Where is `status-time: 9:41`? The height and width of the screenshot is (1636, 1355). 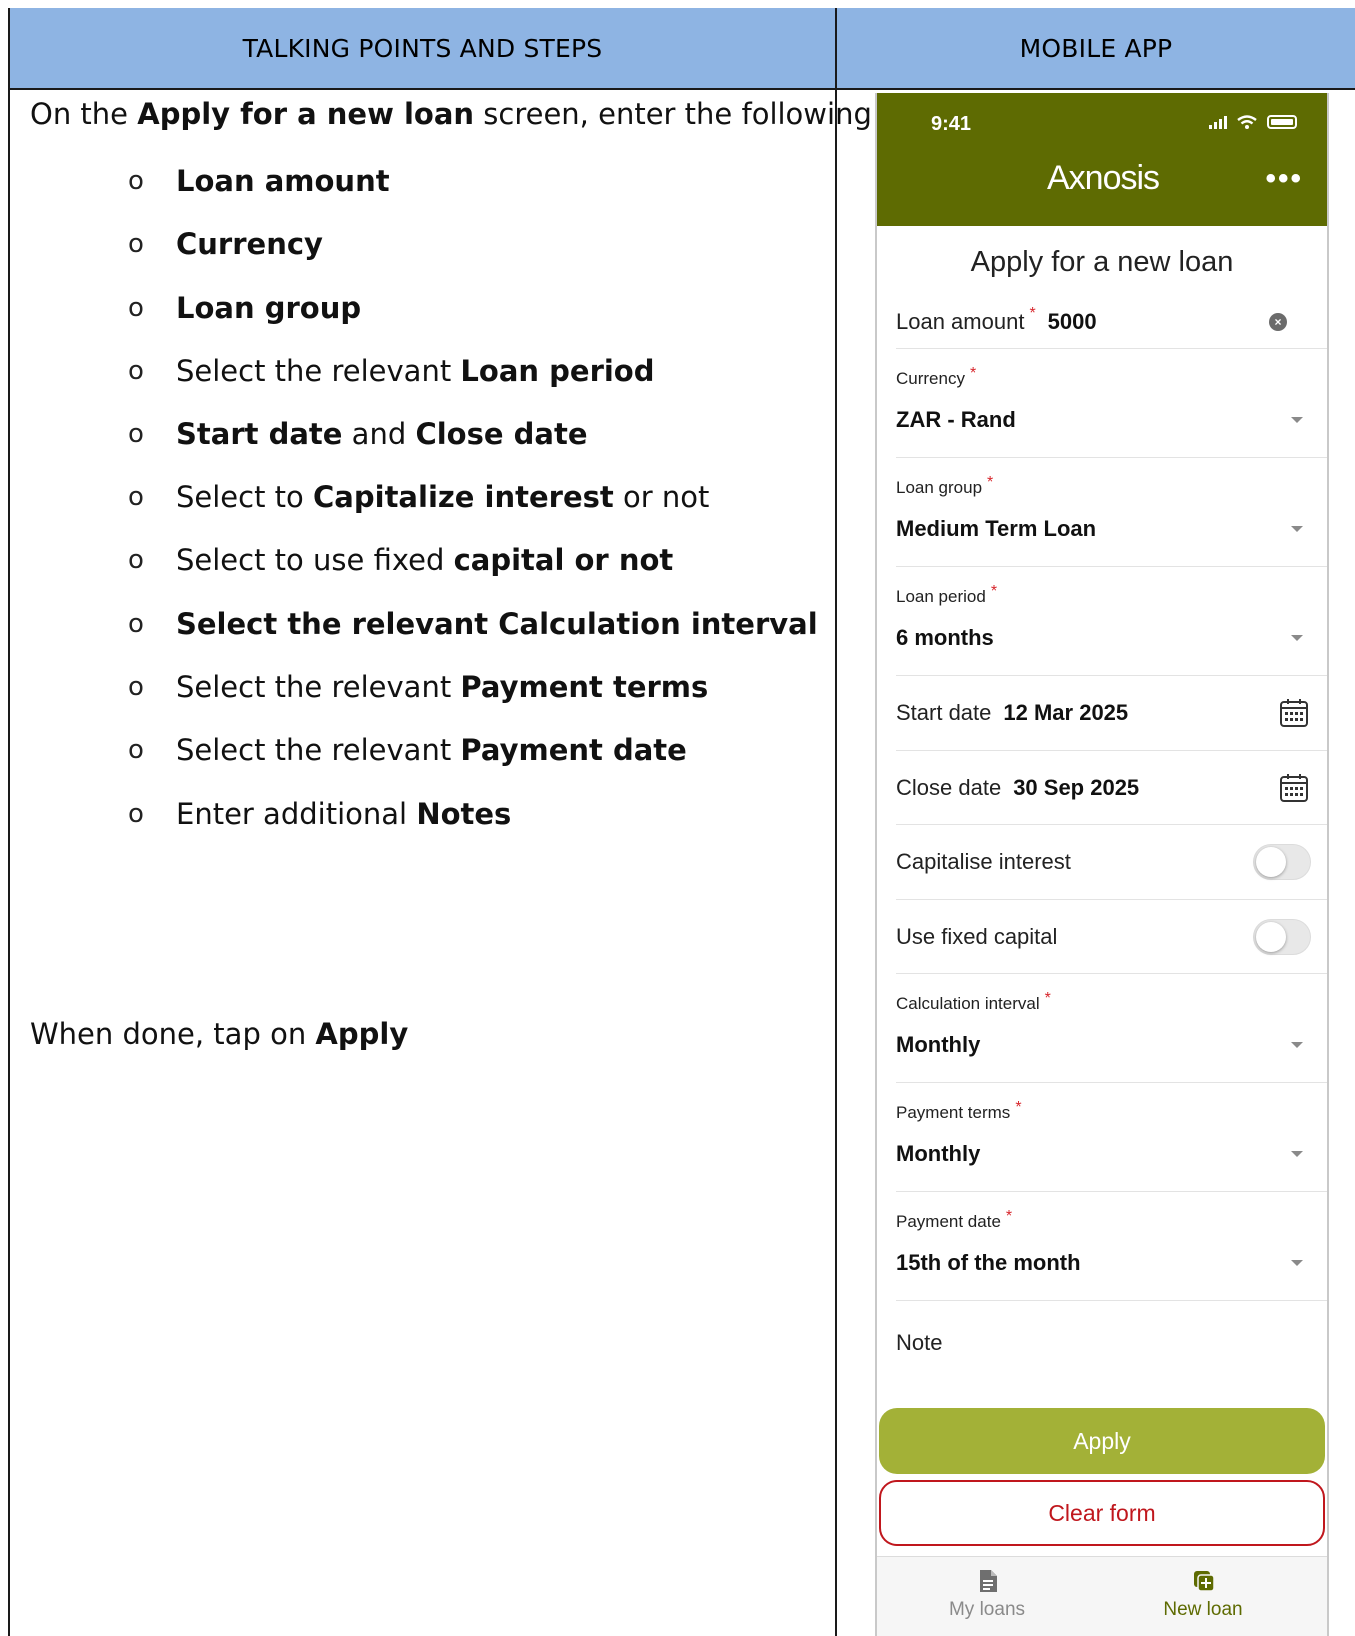 status-time: 9:41 is located at coordinates (951, 124).